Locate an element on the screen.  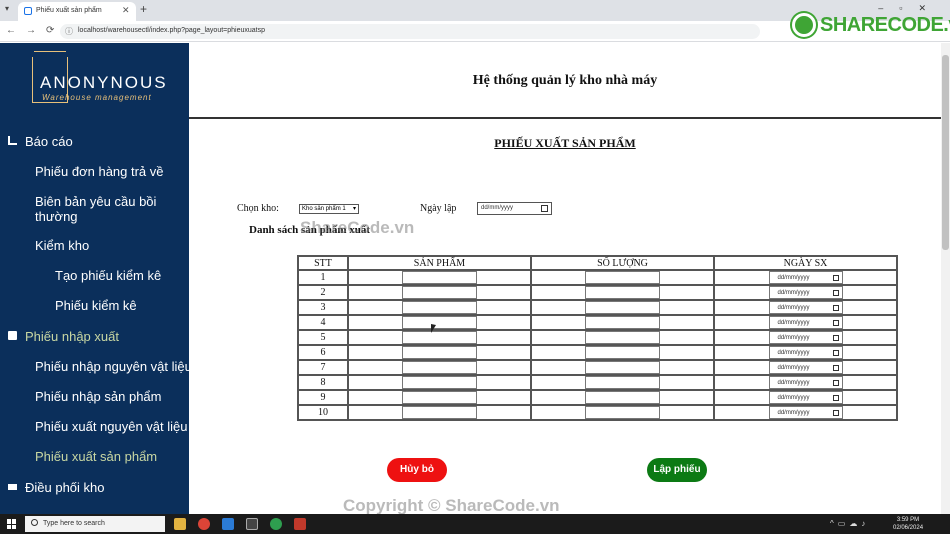
create-slip-button: Lập phiếu is located at coordinates (677, 470).